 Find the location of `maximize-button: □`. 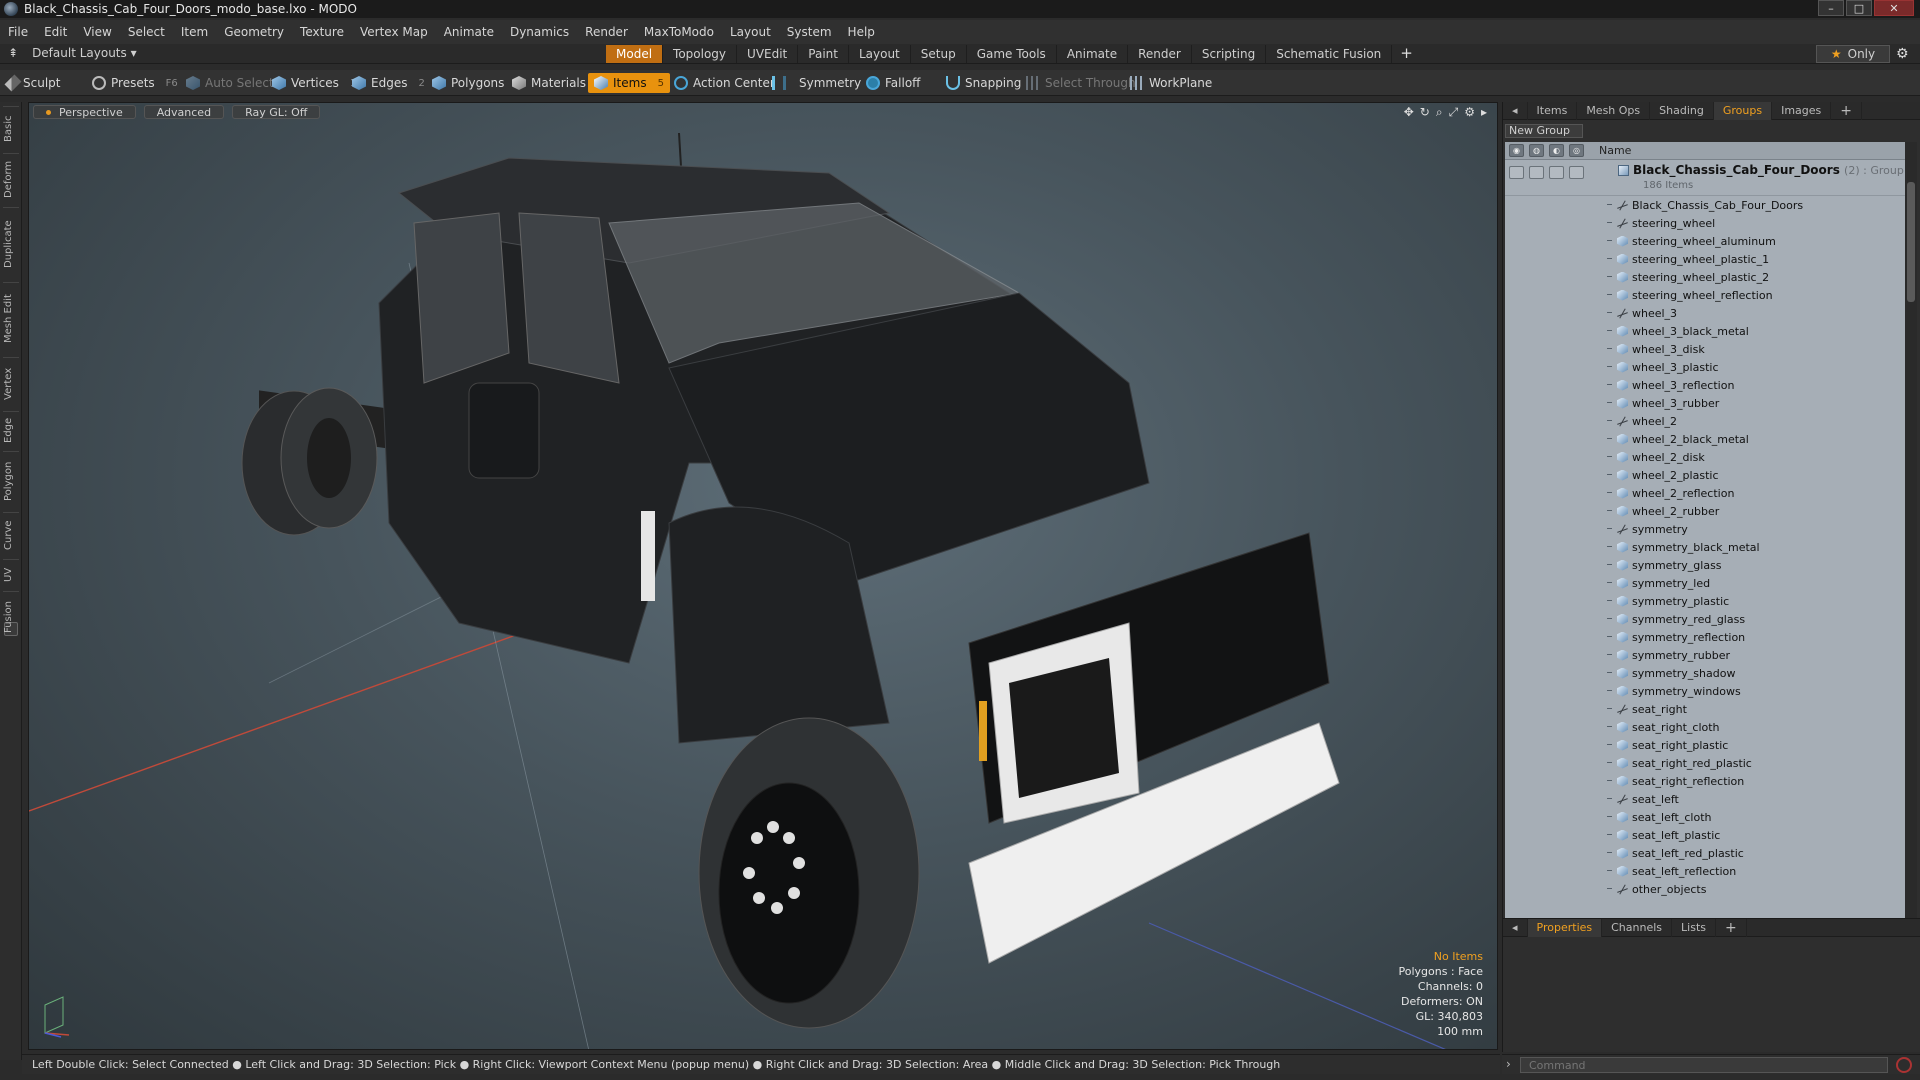

maximize-button: □ is located at coordinates (1859, 8).